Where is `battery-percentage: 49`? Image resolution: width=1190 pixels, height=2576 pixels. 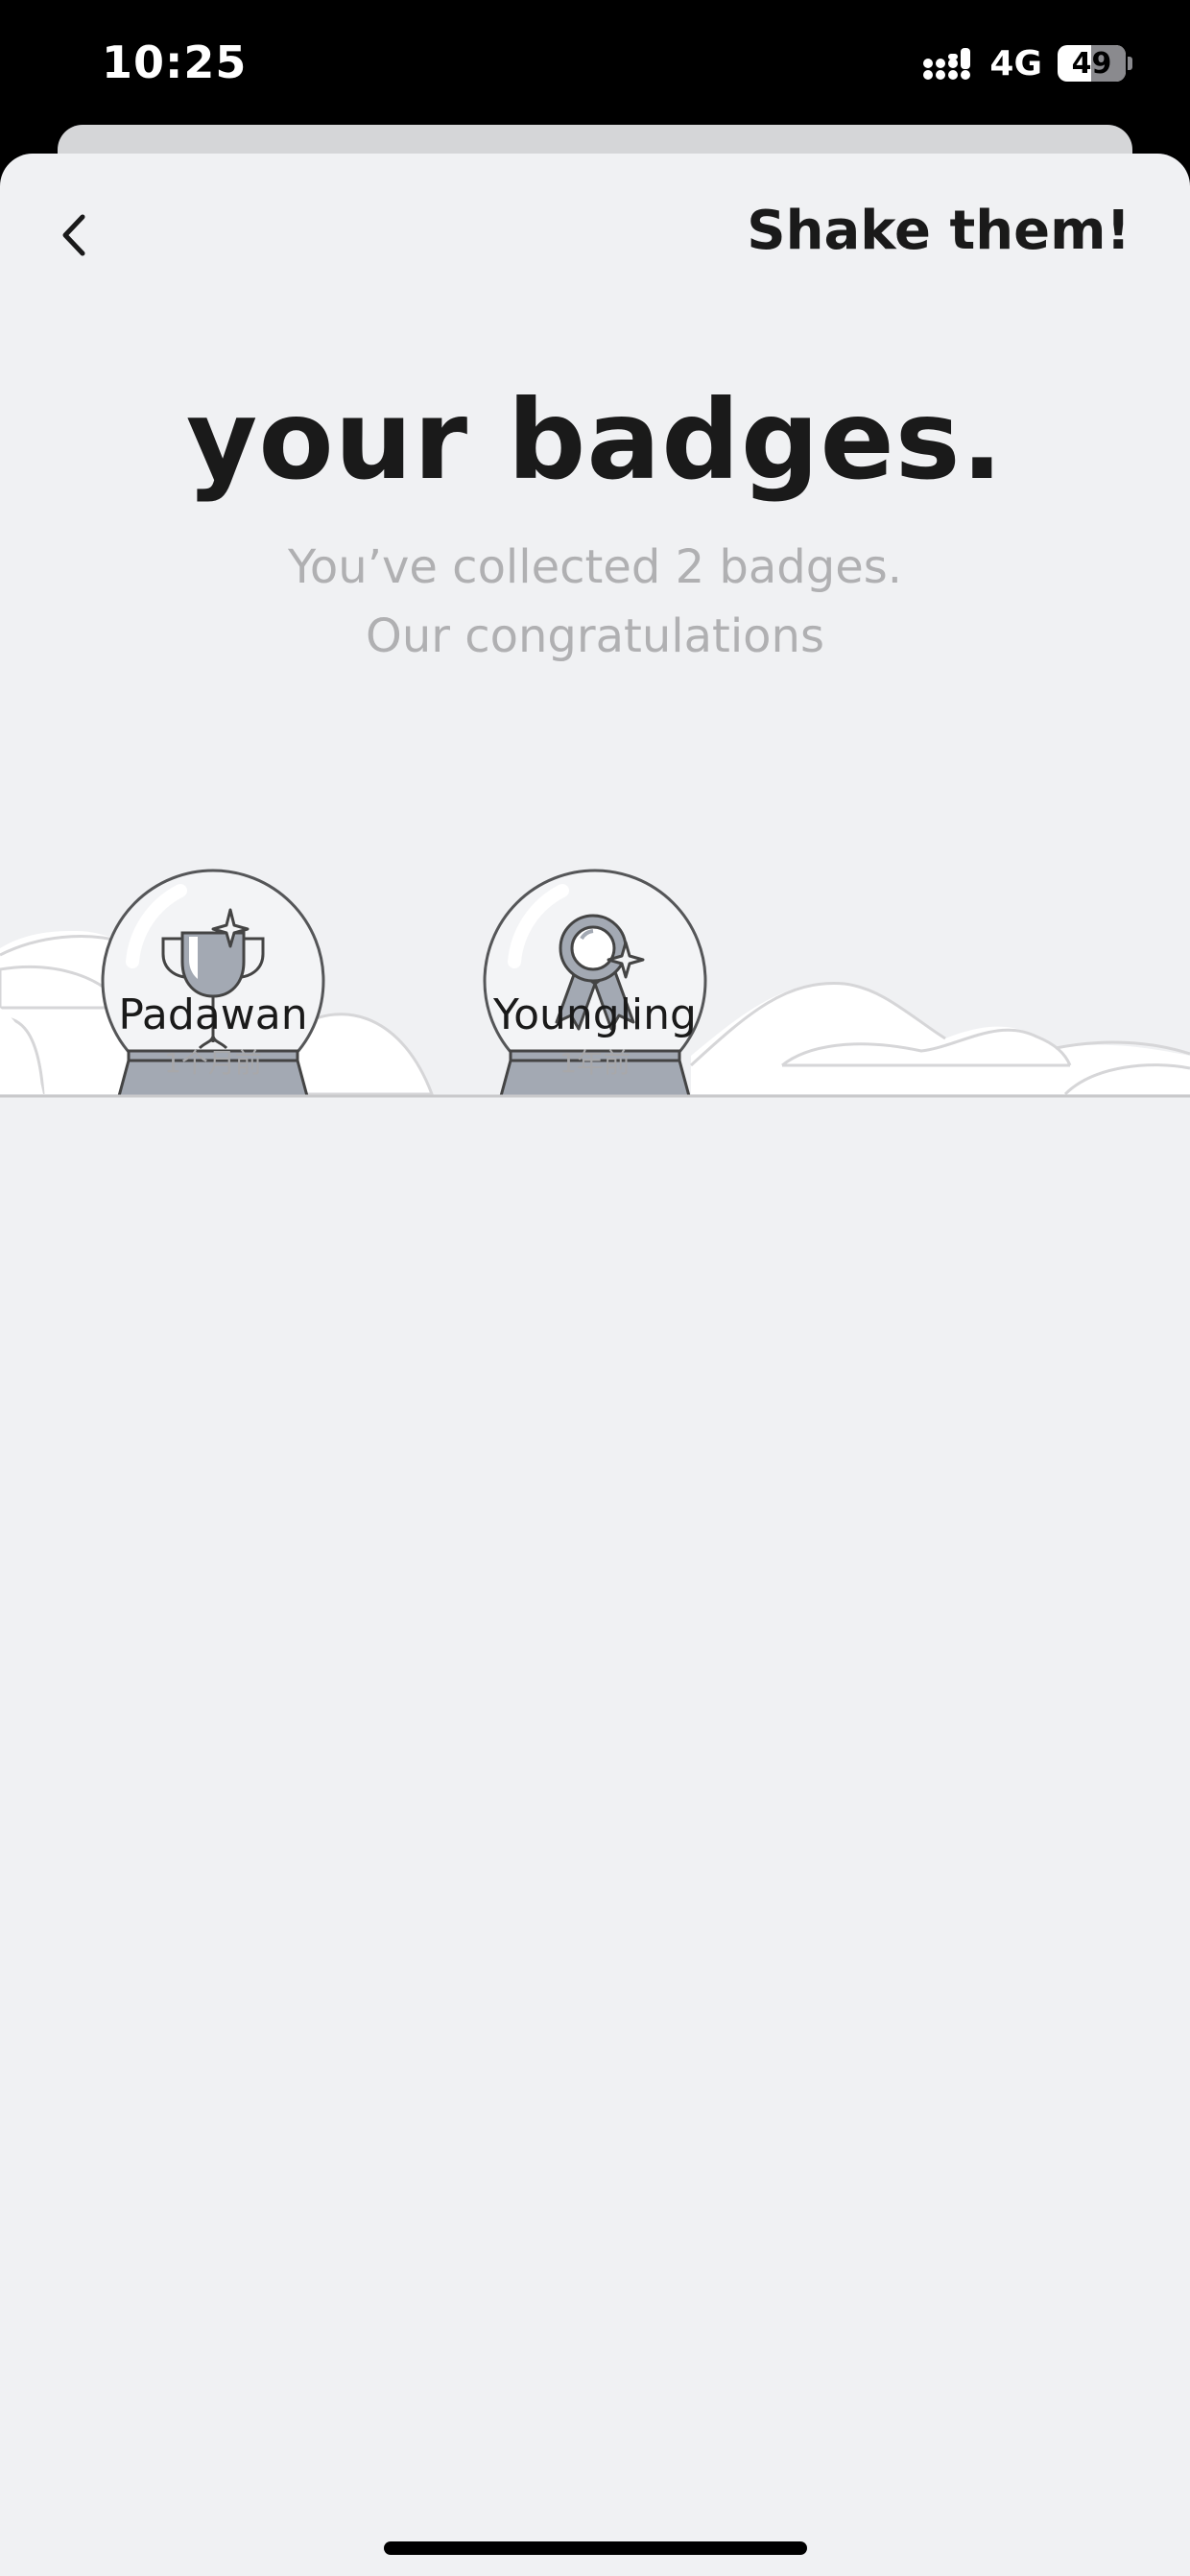
battery-percentage: 49 is located at coordinates (1092, 63).